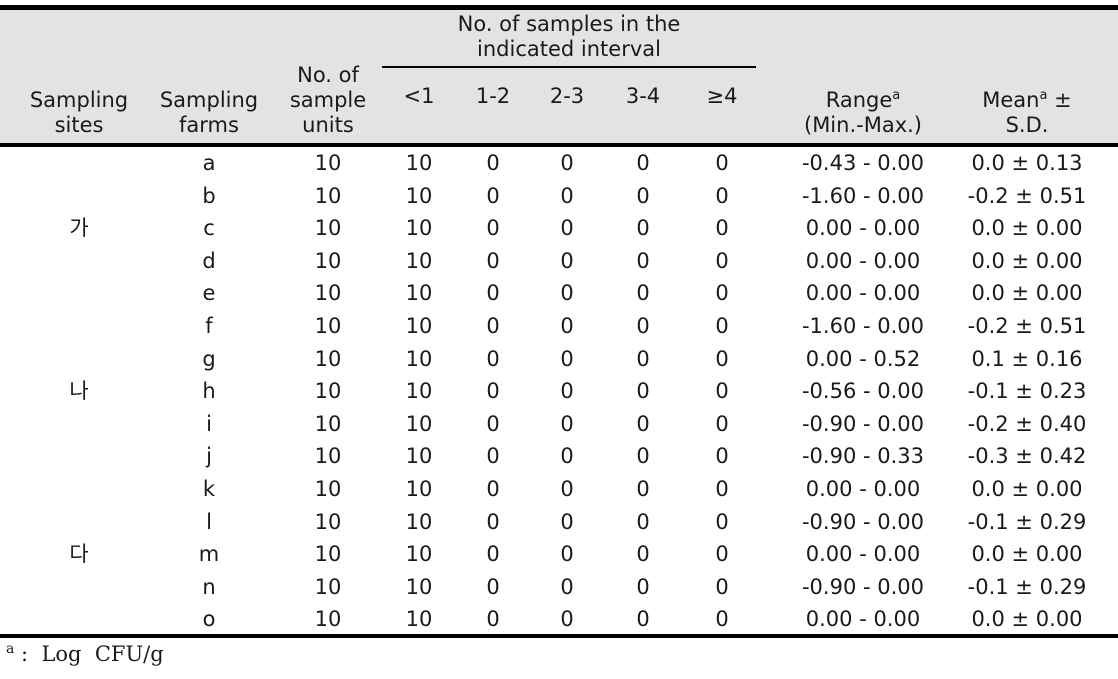  I want to click on table-row: o 10 10 0 0 0 0 0.00 - 0.00 0.0 ± 0.00, so click(559, 619).